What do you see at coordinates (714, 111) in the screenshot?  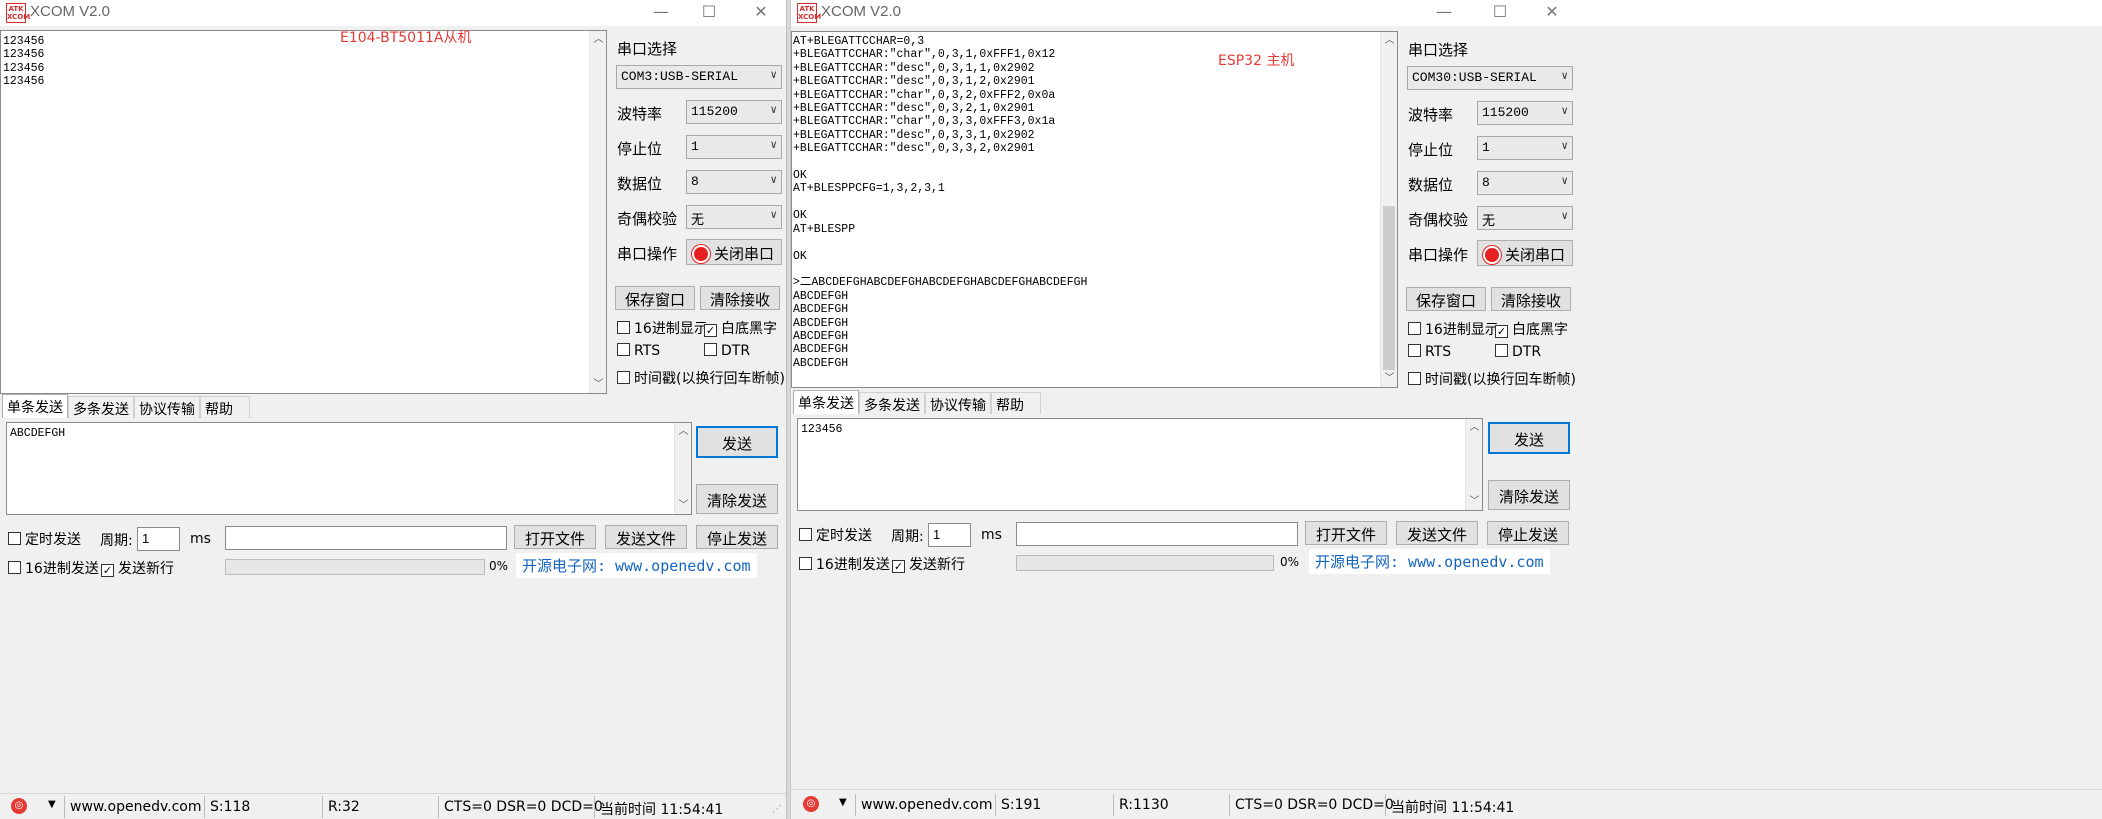 I see `baud-select-value: 115200` at bounding box center [714, 111].